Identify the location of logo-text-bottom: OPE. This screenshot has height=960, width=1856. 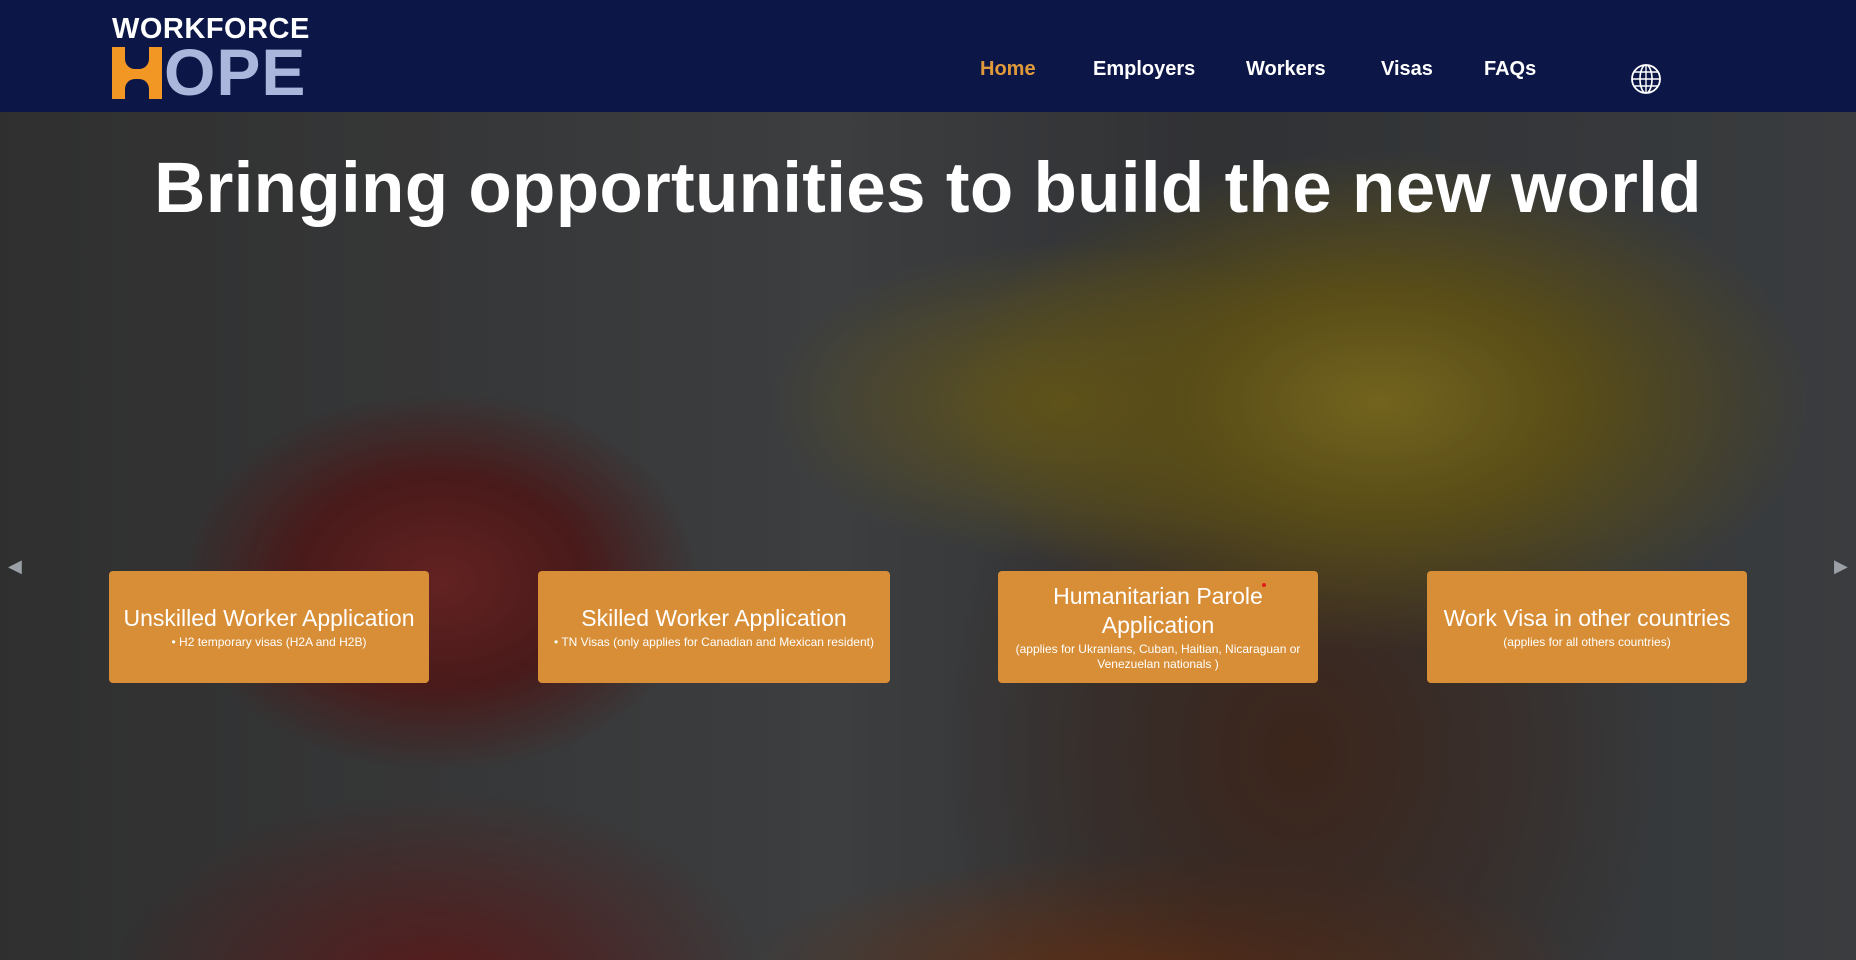
(235, 72).